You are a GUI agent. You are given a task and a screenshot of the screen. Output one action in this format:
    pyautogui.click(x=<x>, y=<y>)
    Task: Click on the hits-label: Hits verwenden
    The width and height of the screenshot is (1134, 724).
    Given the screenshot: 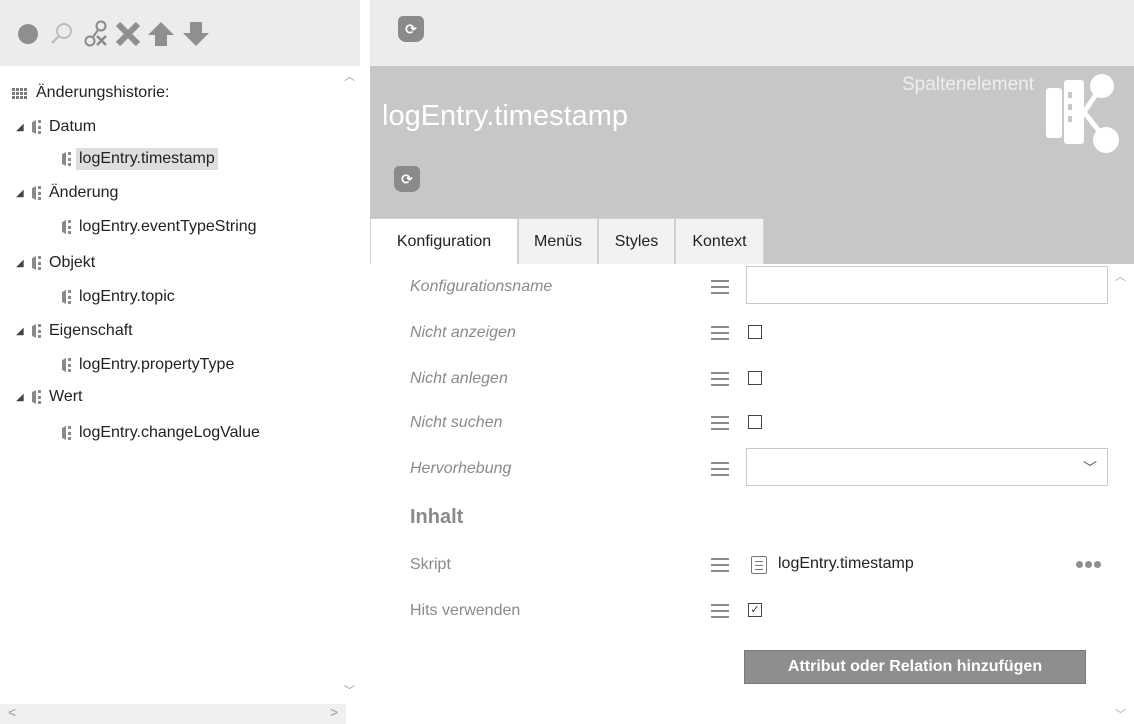 What is the action you would take?
    pyautogui.click(x=465, y=610)
    